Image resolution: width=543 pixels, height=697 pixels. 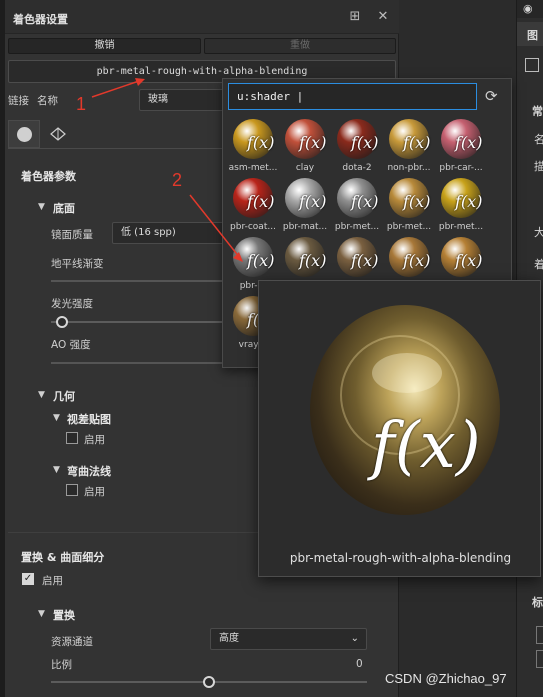 What do you see at coordinates (81, 104) in the screenshot?
I see `annotation-label-1: 1` at bounding box center [81, 104].